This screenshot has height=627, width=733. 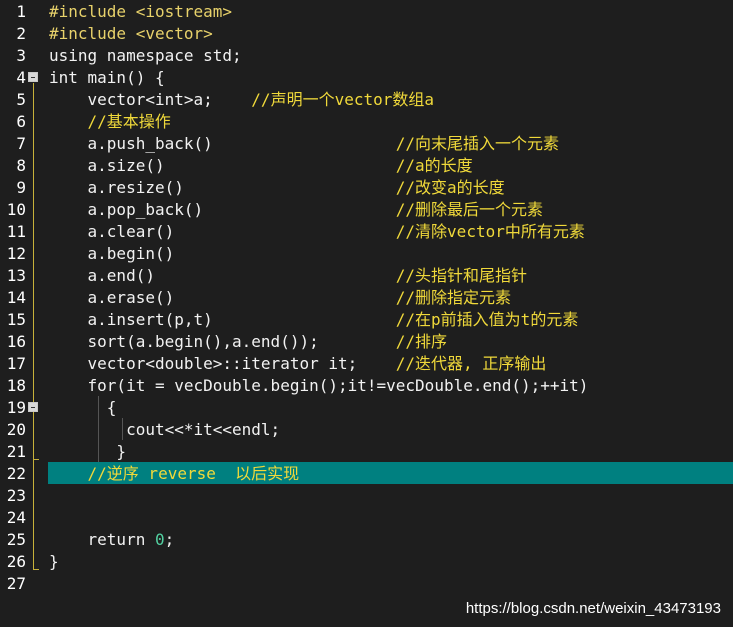 What do you see at coordinates (490, 231) in the screenshot?
I see `code-comment: //清除vector中所有元素` at bounding box center [490, 231].